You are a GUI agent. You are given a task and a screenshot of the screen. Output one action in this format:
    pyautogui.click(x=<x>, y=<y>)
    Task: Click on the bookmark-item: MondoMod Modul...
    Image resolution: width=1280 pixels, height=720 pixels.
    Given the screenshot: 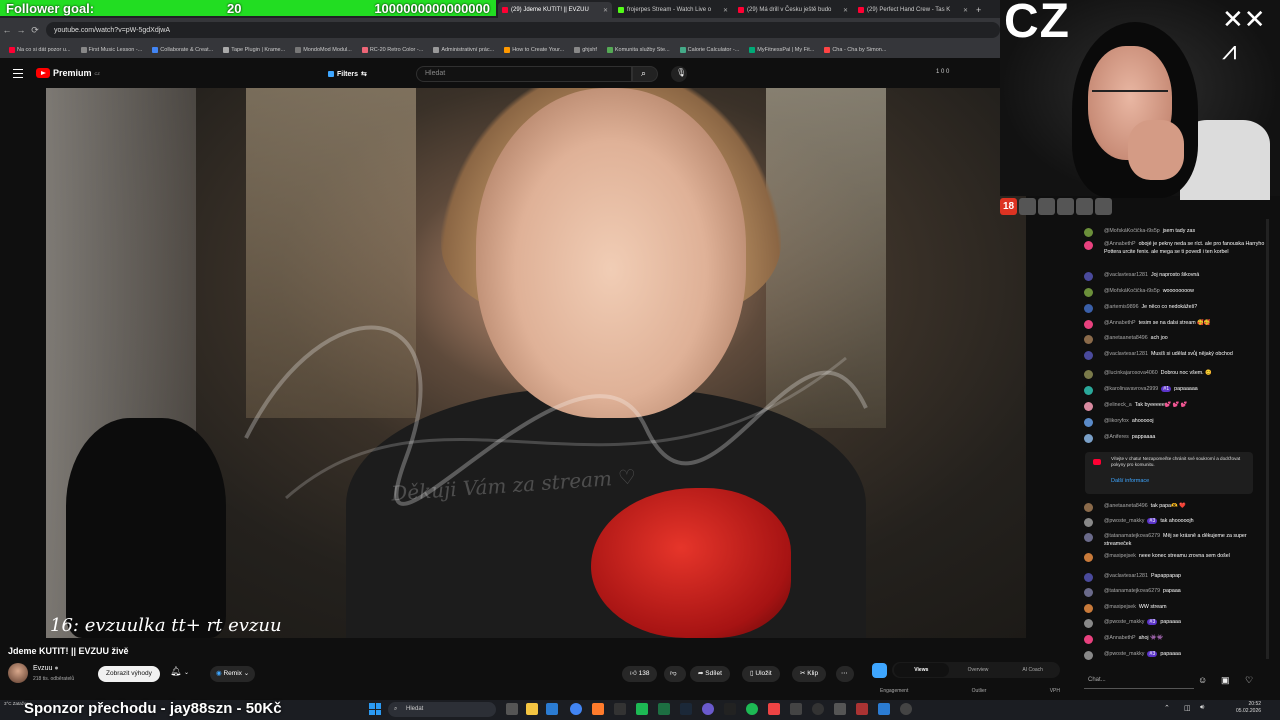 What is the action you would take?
    pyautogui.click(x=323, y=50)
    